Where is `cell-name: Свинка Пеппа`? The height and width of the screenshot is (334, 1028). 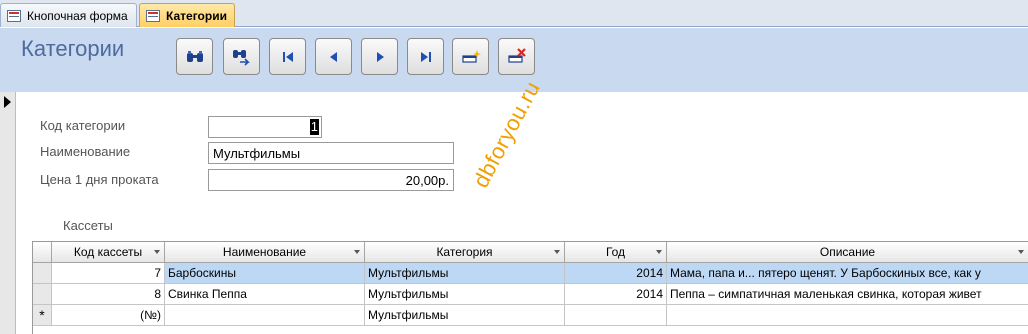 cell-name: Свинка Пеппа is located at coordinates (265, 294).